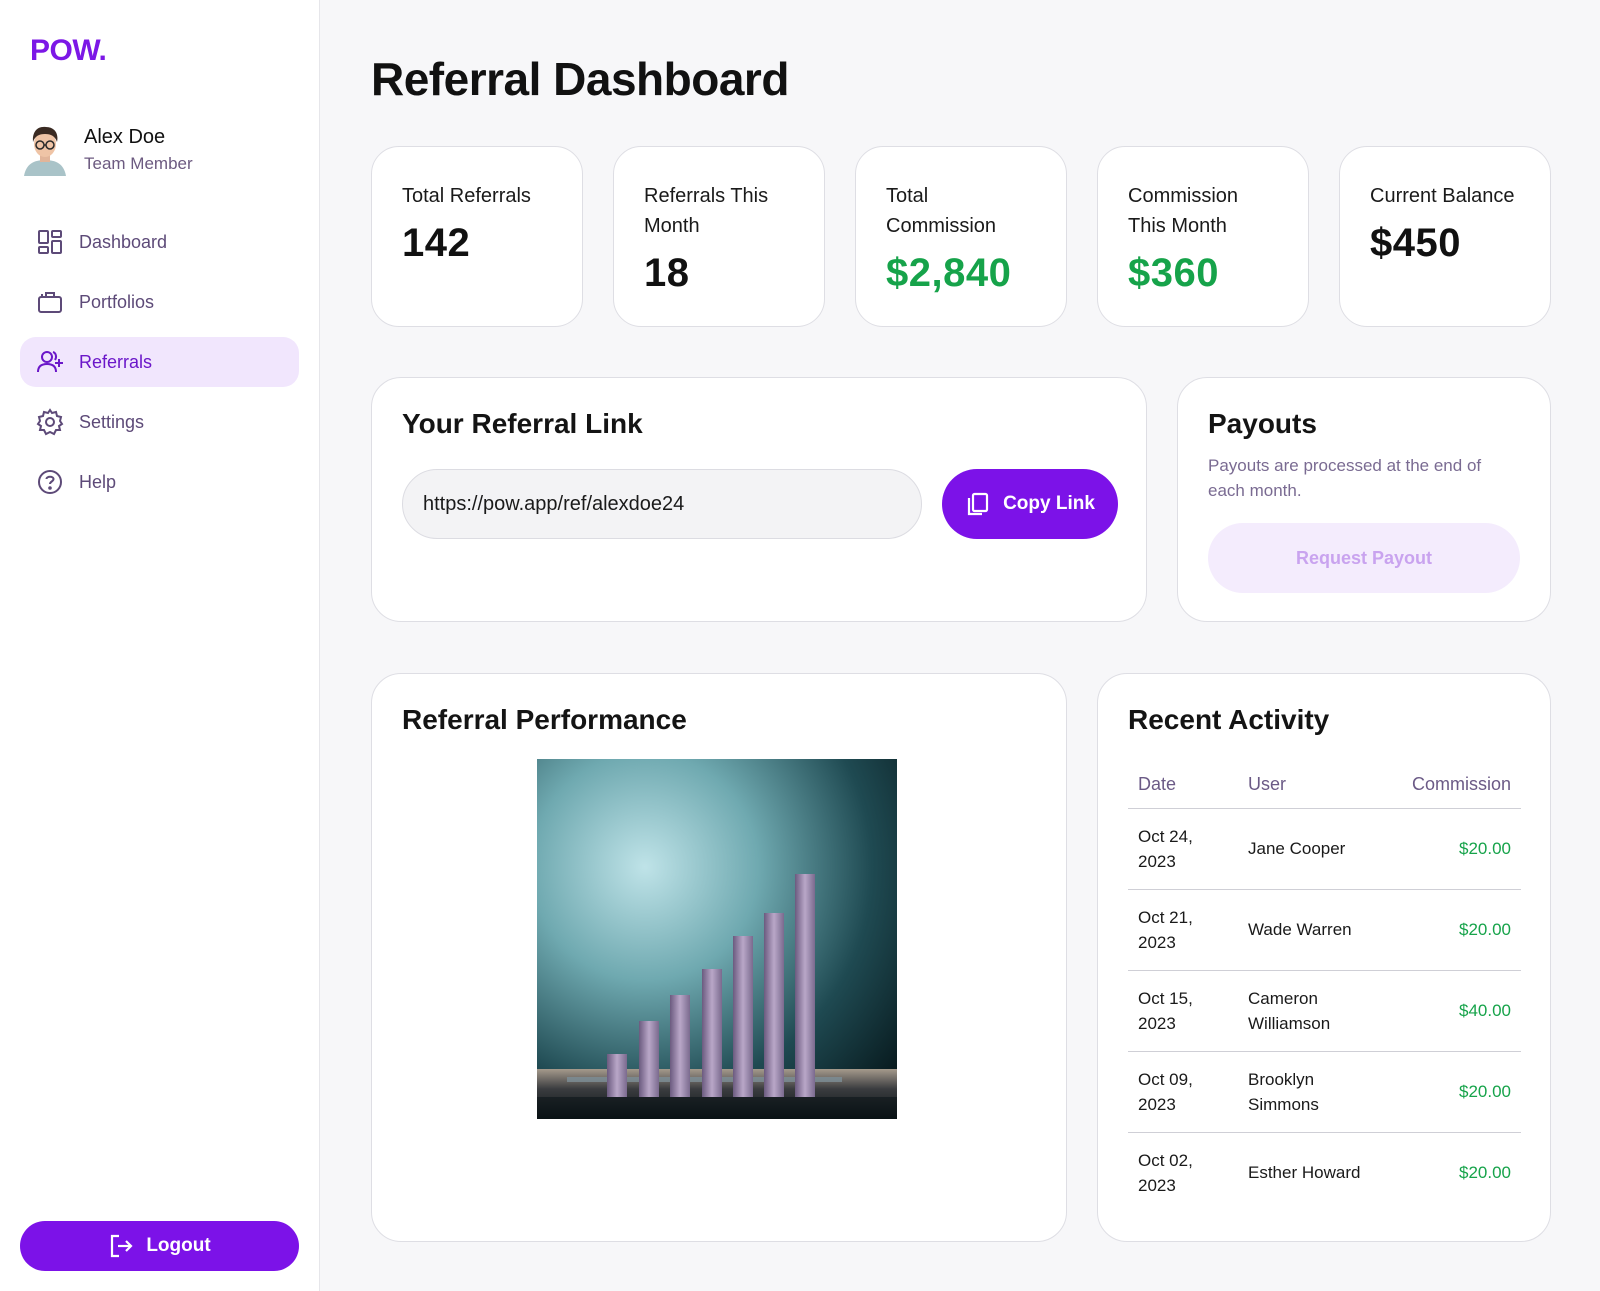 The height and width of the screenshot is (1291, 1600). Describe the element at coordinates (159, 362) in the screenshot. I see `sidebar-item-referrals: Referrals` at that location.